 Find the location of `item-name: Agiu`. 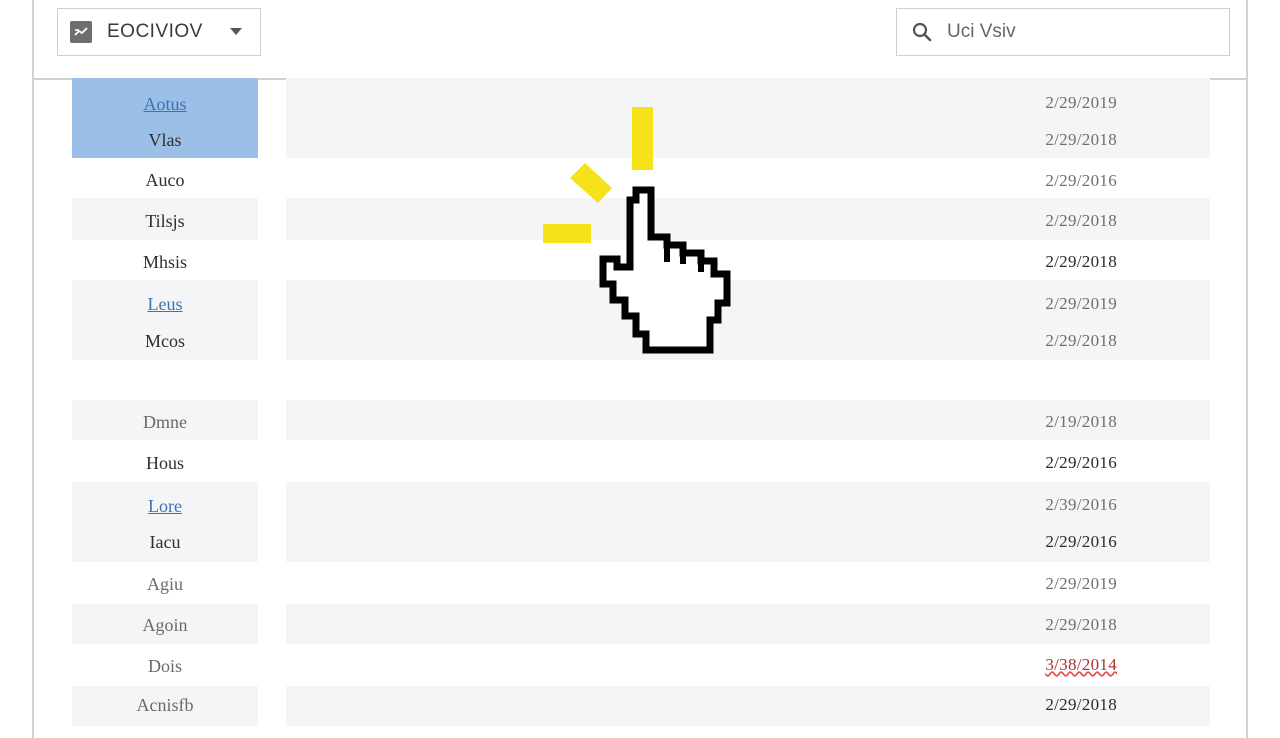

item-name: Agiu is located at coordinates (165, 584).